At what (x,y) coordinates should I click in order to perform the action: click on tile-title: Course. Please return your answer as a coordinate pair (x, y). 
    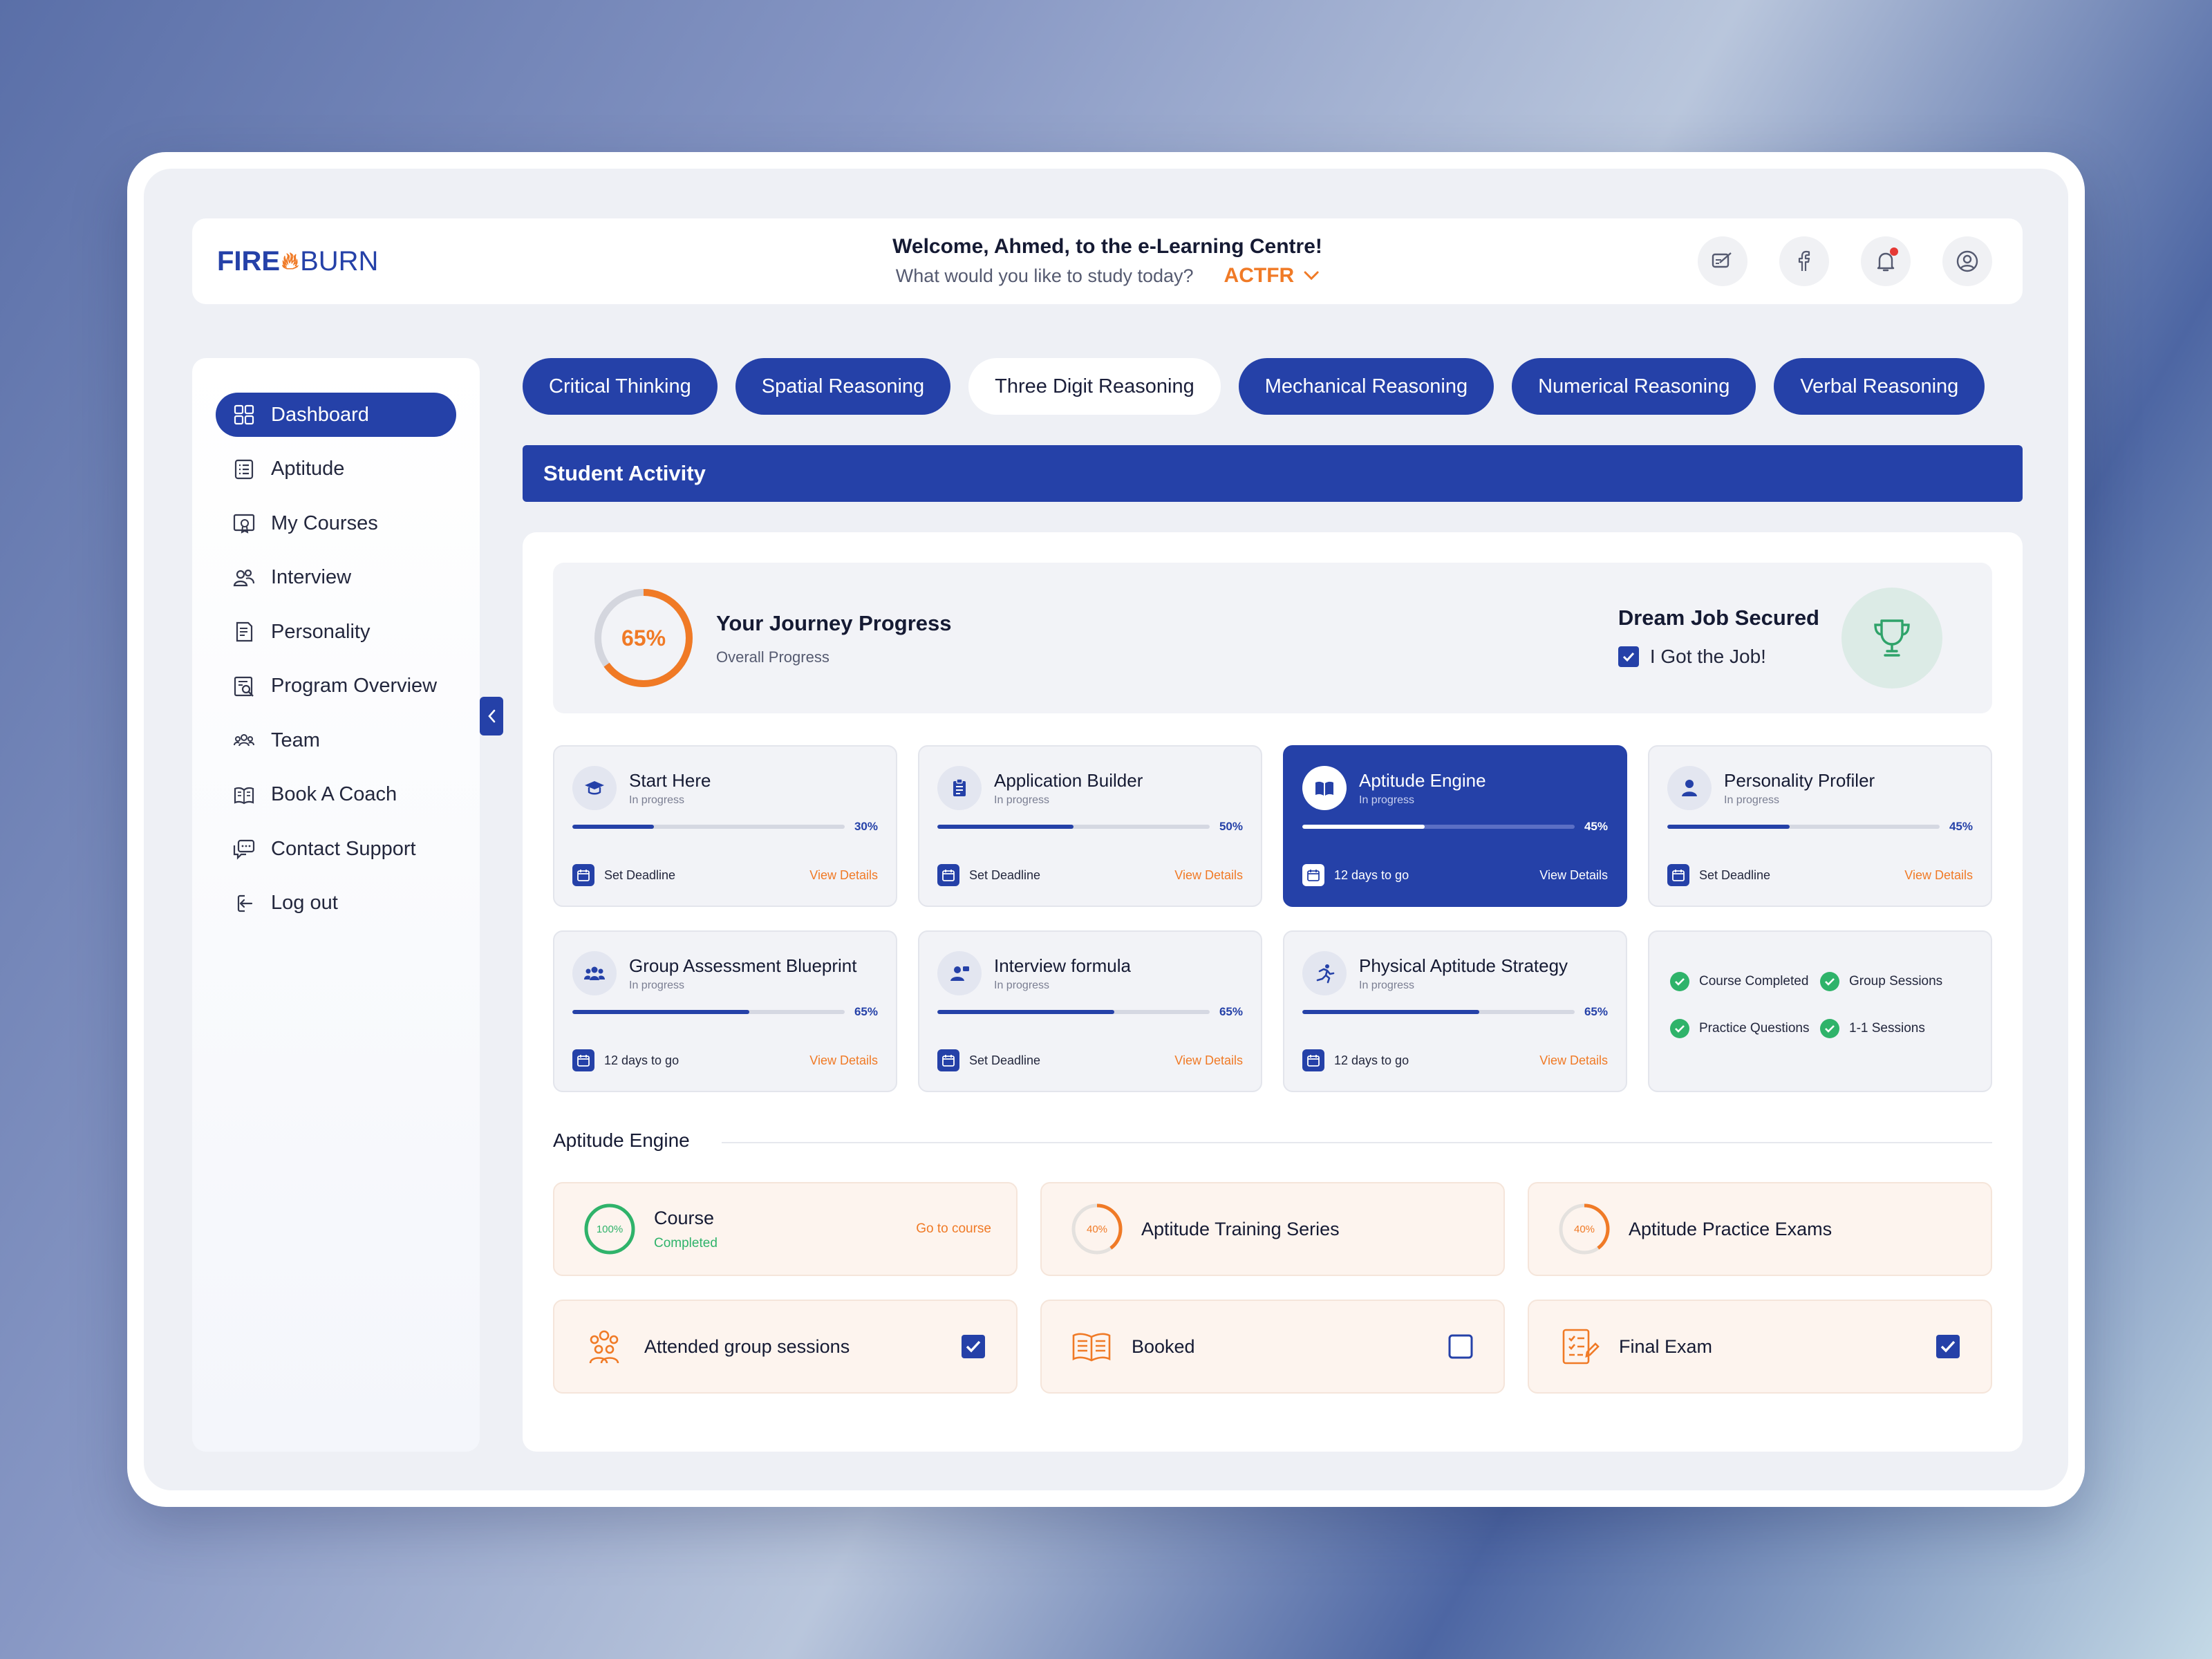
    Looking at the image, I should click on (684, 1217).